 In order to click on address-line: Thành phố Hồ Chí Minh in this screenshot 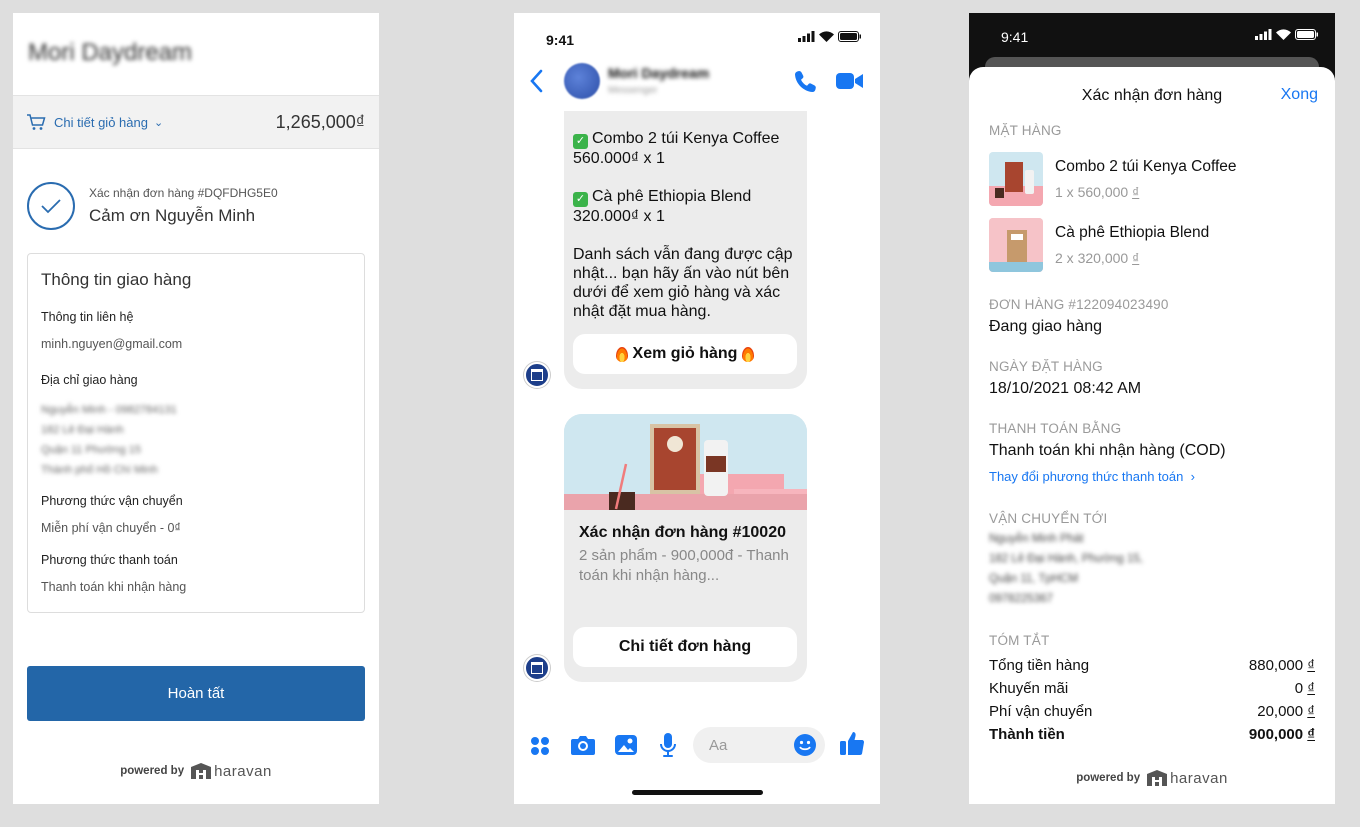, I will do `click(99, 470)`.